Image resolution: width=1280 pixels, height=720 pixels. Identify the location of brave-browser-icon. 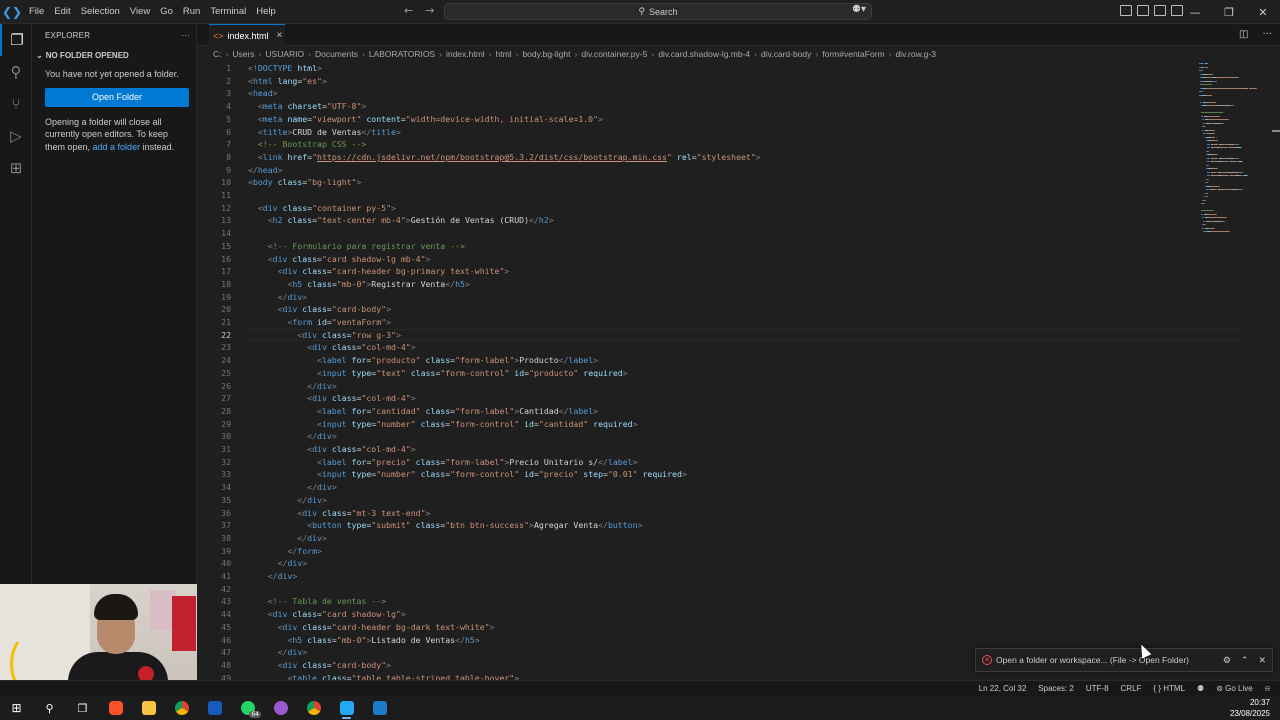
(115, 708).